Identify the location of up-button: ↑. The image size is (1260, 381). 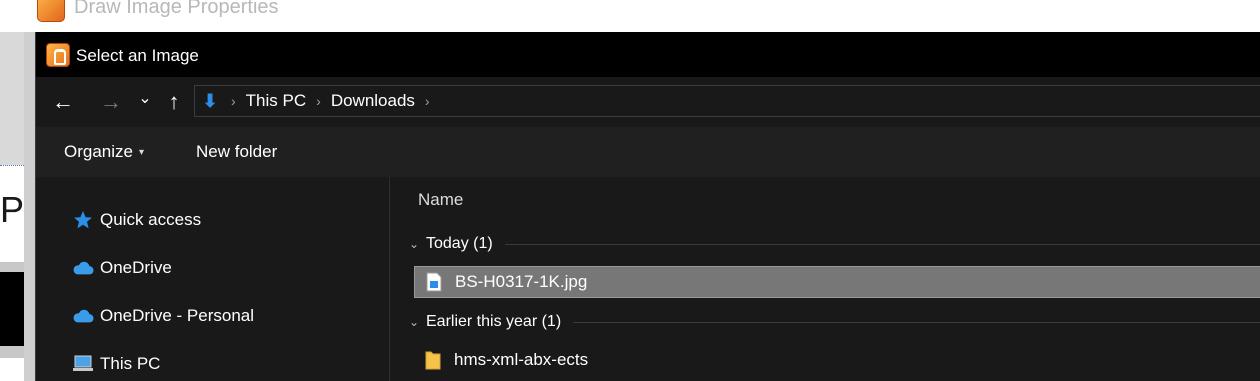
(174, 102).